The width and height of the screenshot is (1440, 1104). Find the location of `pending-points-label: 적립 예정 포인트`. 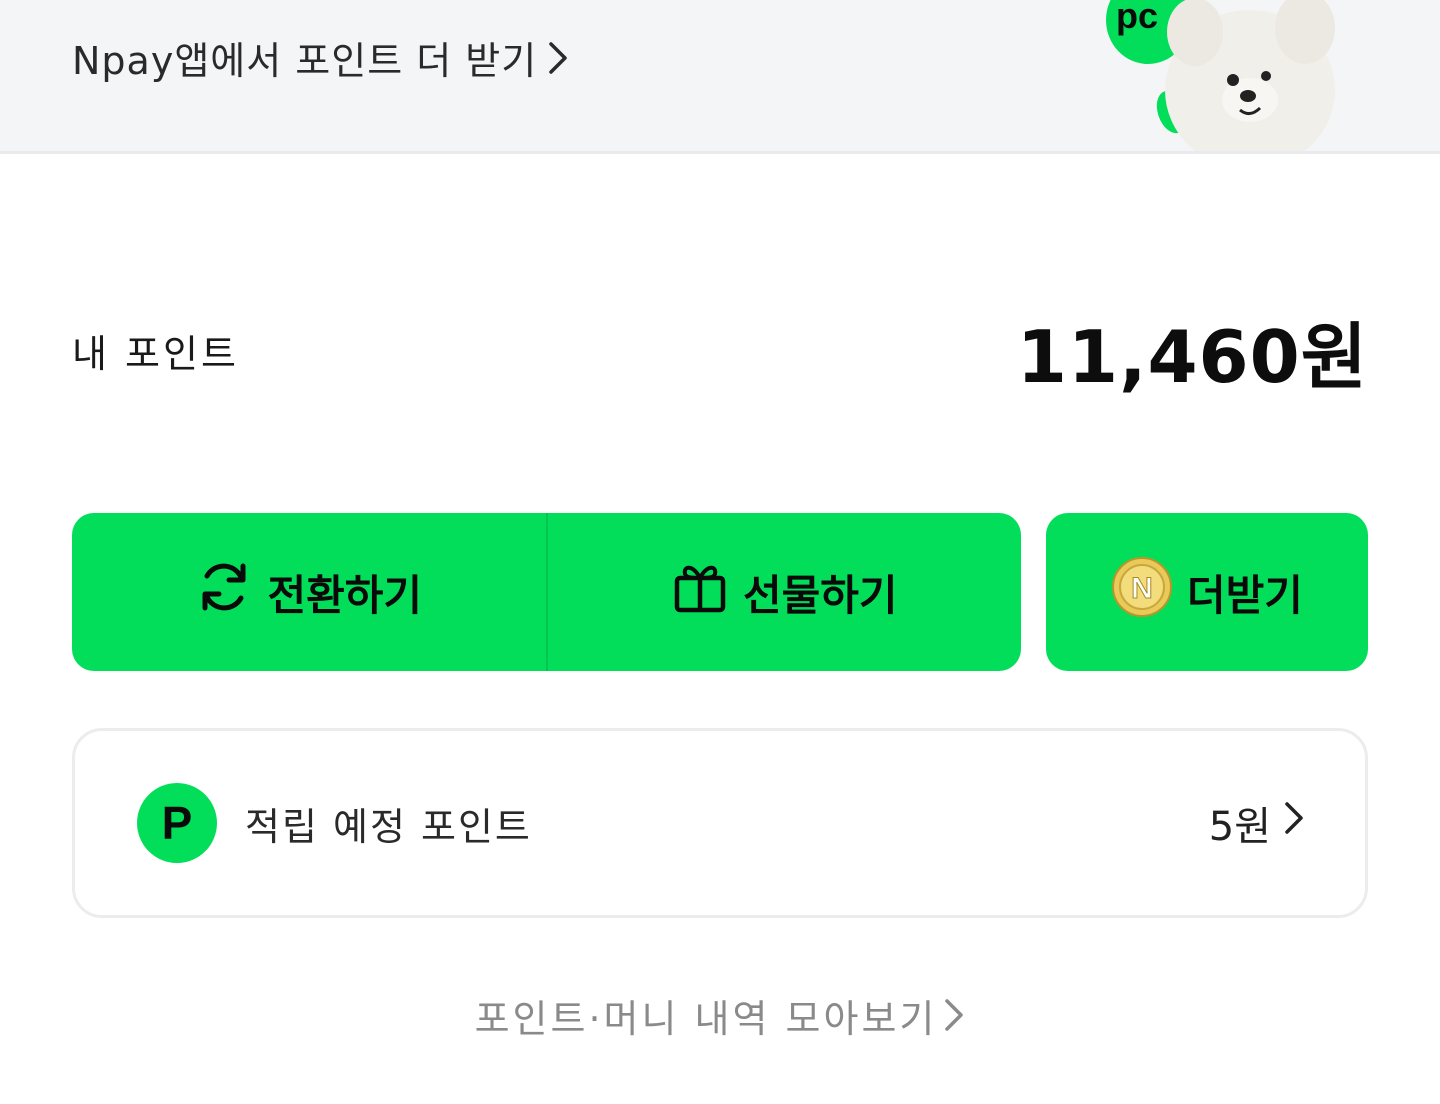

pending-points-label: 적립 예정 포인트 is located at coordinates (388, 826).